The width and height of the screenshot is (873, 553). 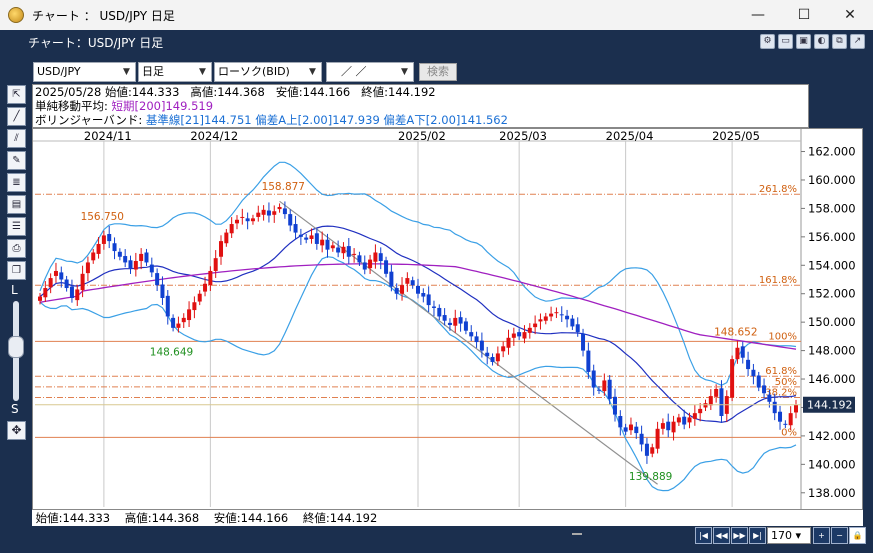 What do you see at coordinates (758, 15) in the screenshot?
I see `minimize-button: —` at bounding box center [758, 15].